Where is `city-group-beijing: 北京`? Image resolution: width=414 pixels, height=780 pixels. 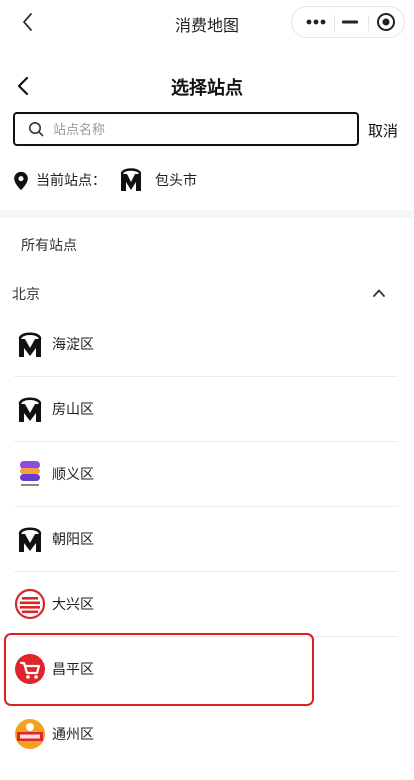 city-group-beijing: 北京 is located at coordinates (207, 294).